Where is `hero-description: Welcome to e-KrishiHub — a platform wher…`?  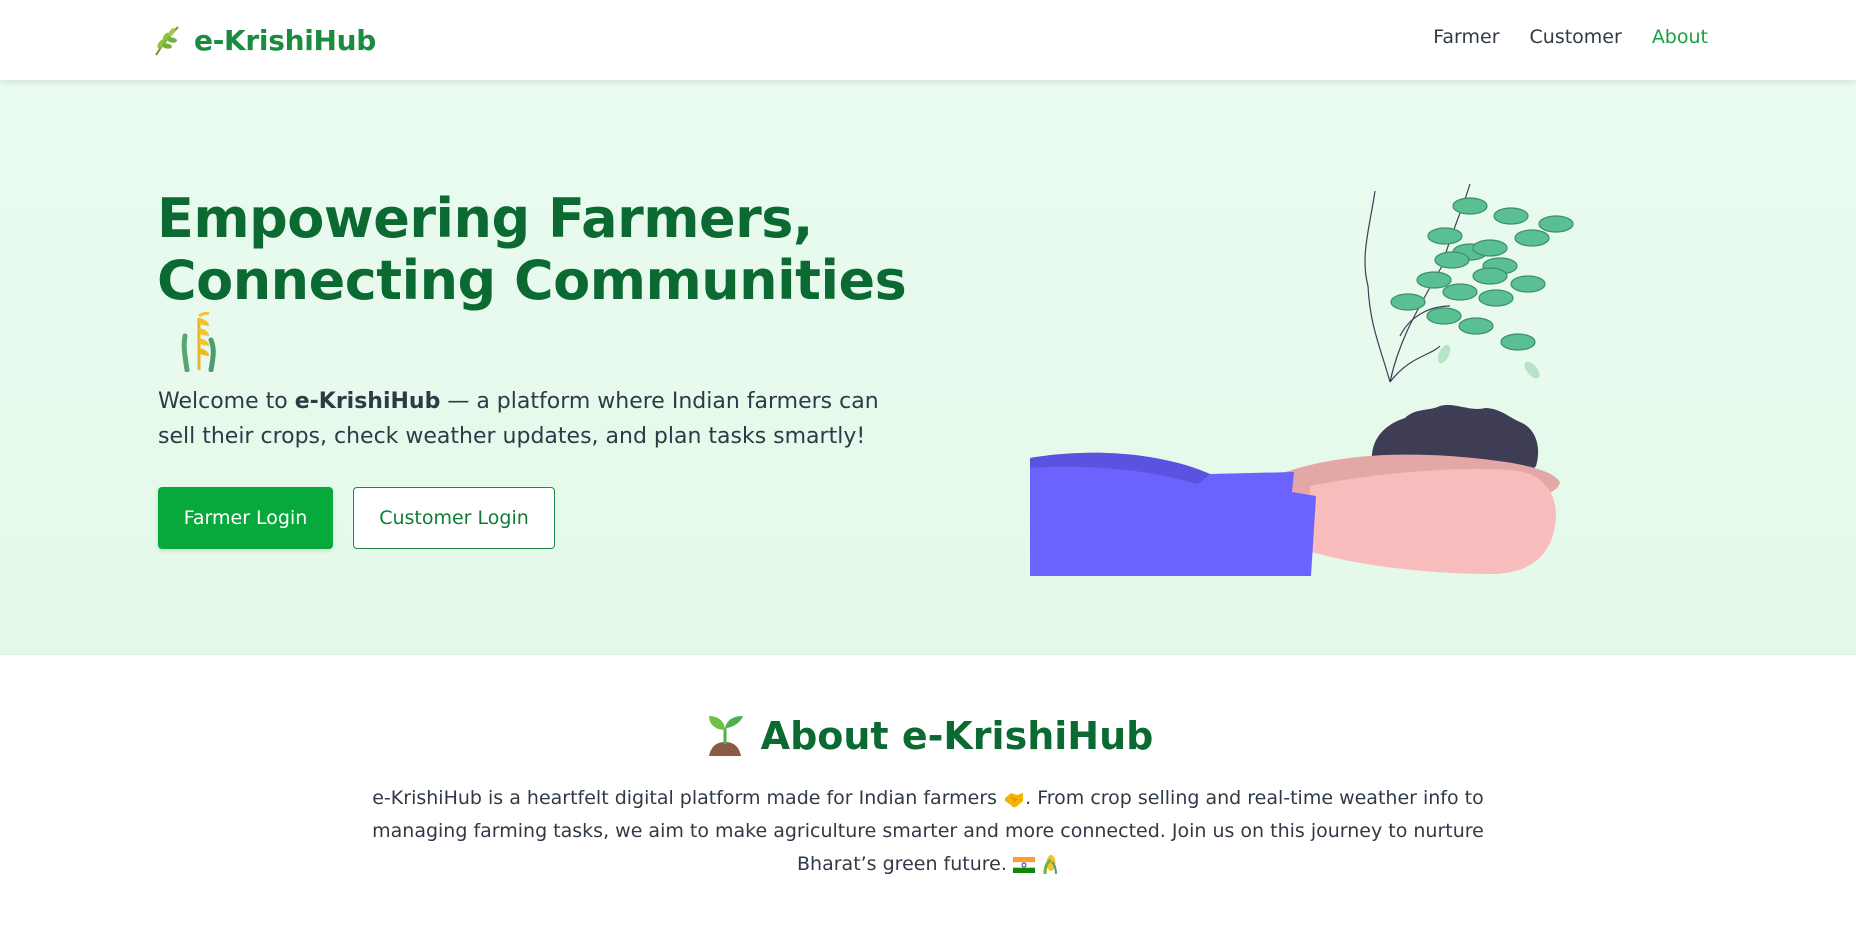
hero-description: Welcome to e-KrishiHub — a platform wher… is located at coordinates (538, 419).